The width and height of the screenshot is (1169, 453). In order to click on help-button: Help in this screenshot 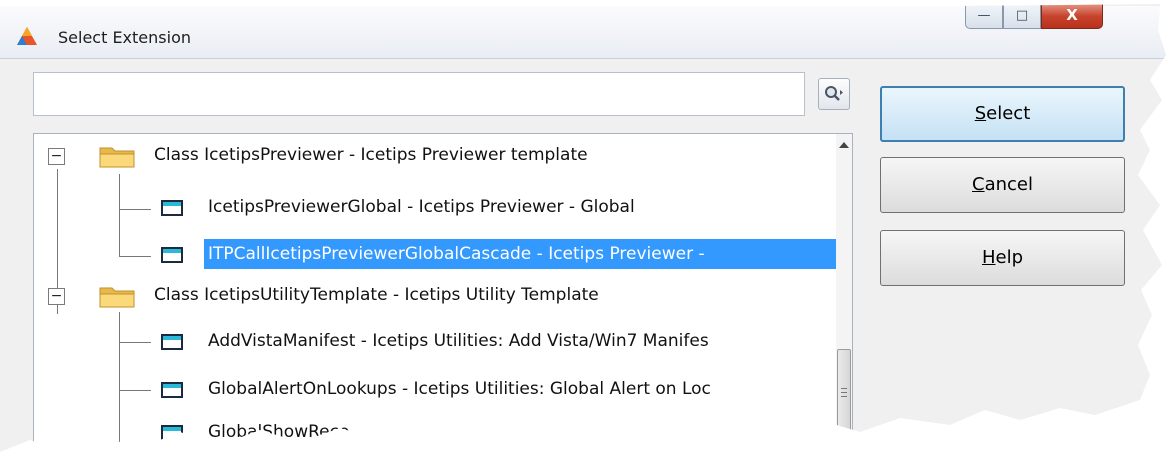, I will do `click(1002, 258)`.